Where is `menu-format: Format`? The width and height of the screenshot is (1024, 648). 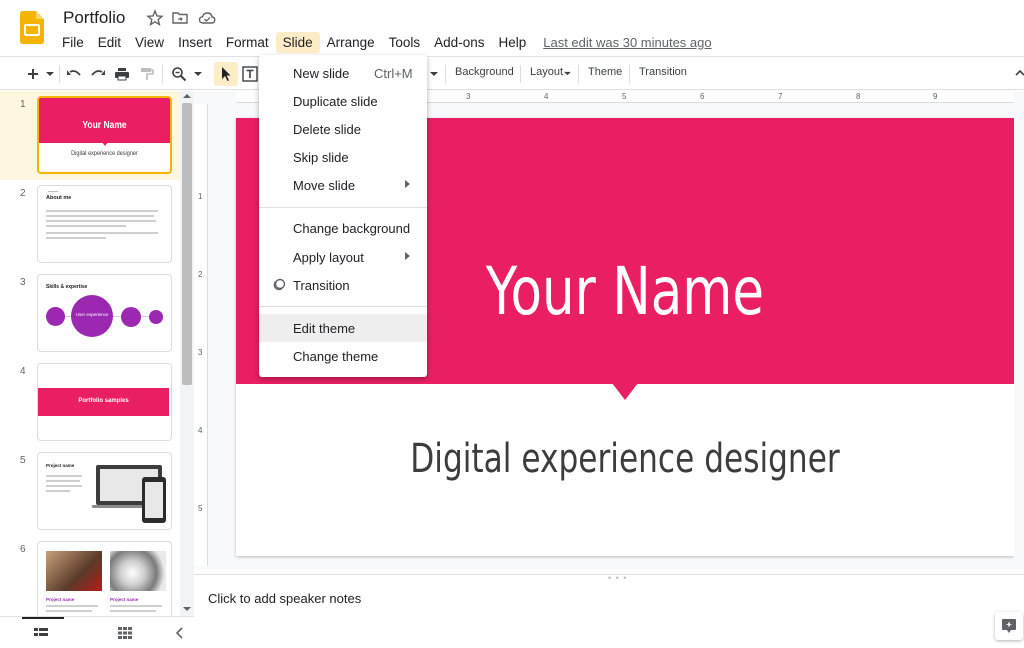 menu-format: Format is located at coordinates (247, 42).